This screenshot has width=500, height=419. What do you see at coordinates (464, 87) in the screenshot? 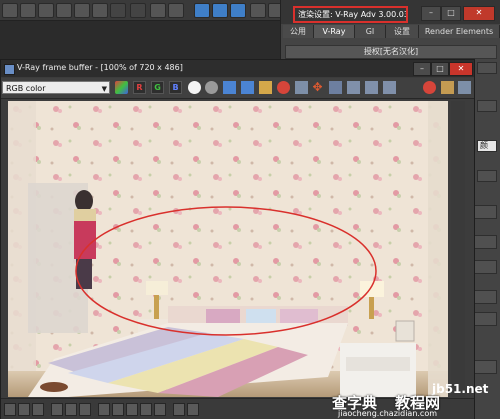
I see `color-correction-icon` at bounding box center [464, 87].